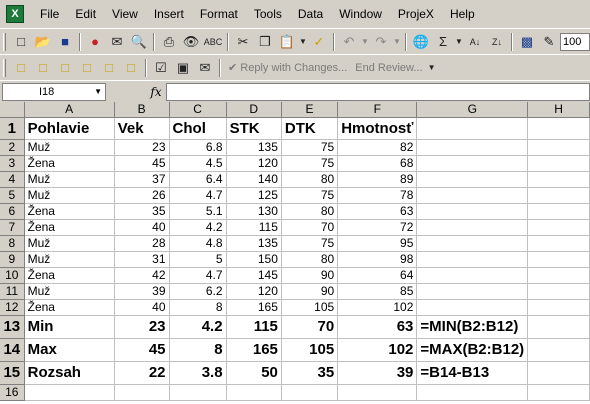  I want to click on row-header: 16, so click(12, 392).